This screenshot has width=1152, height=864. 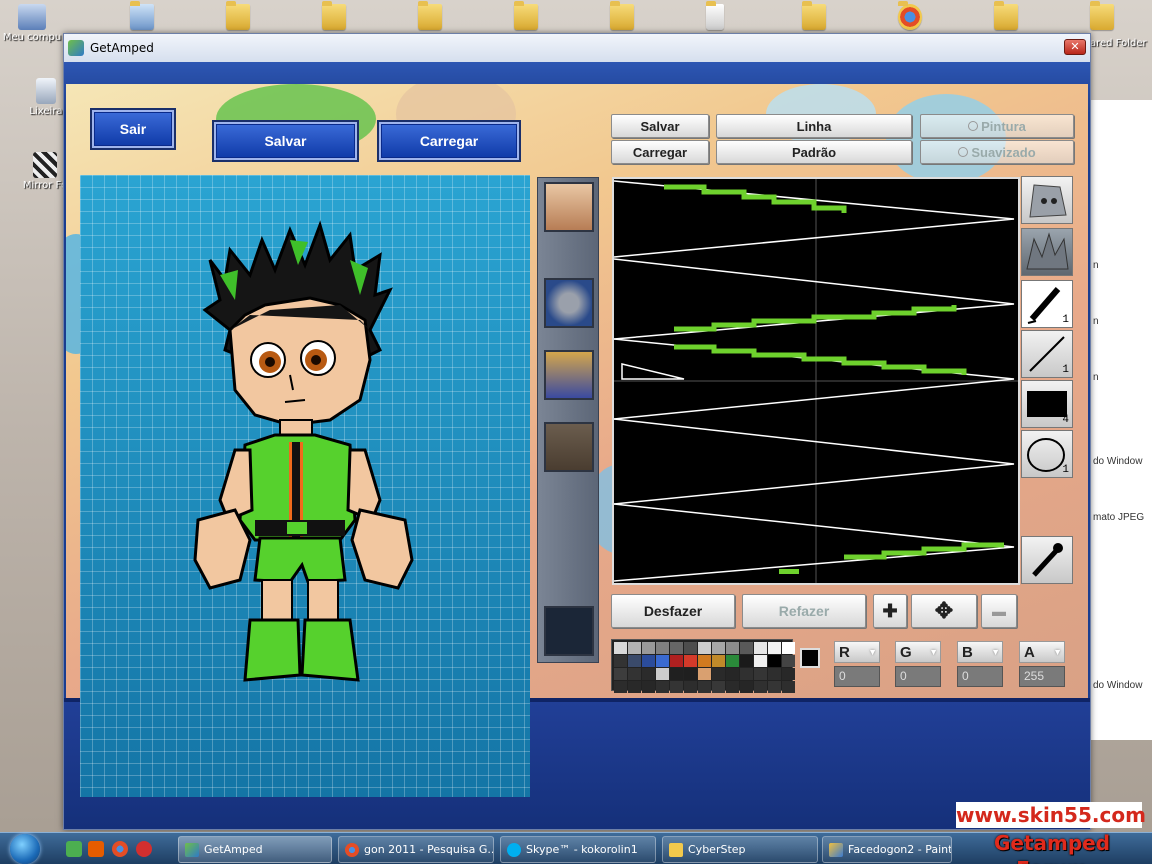 What do you see at coordinates (96, 849) in the screenshot?
I see `game-launcher-icon` at bounding box center [96, 849].